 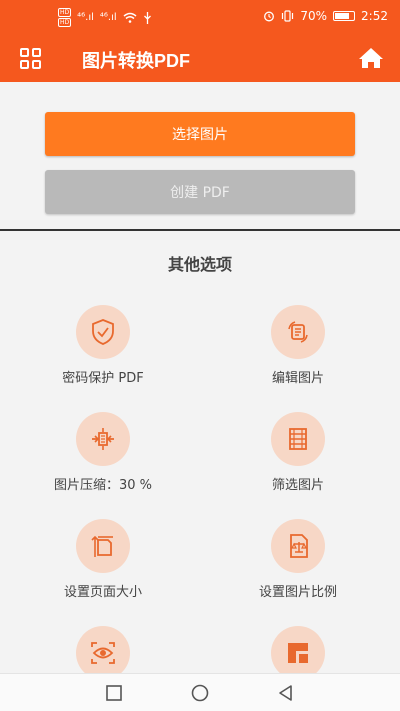 I want to click on option-label: 筛选图片, so click(x=297, y=485).